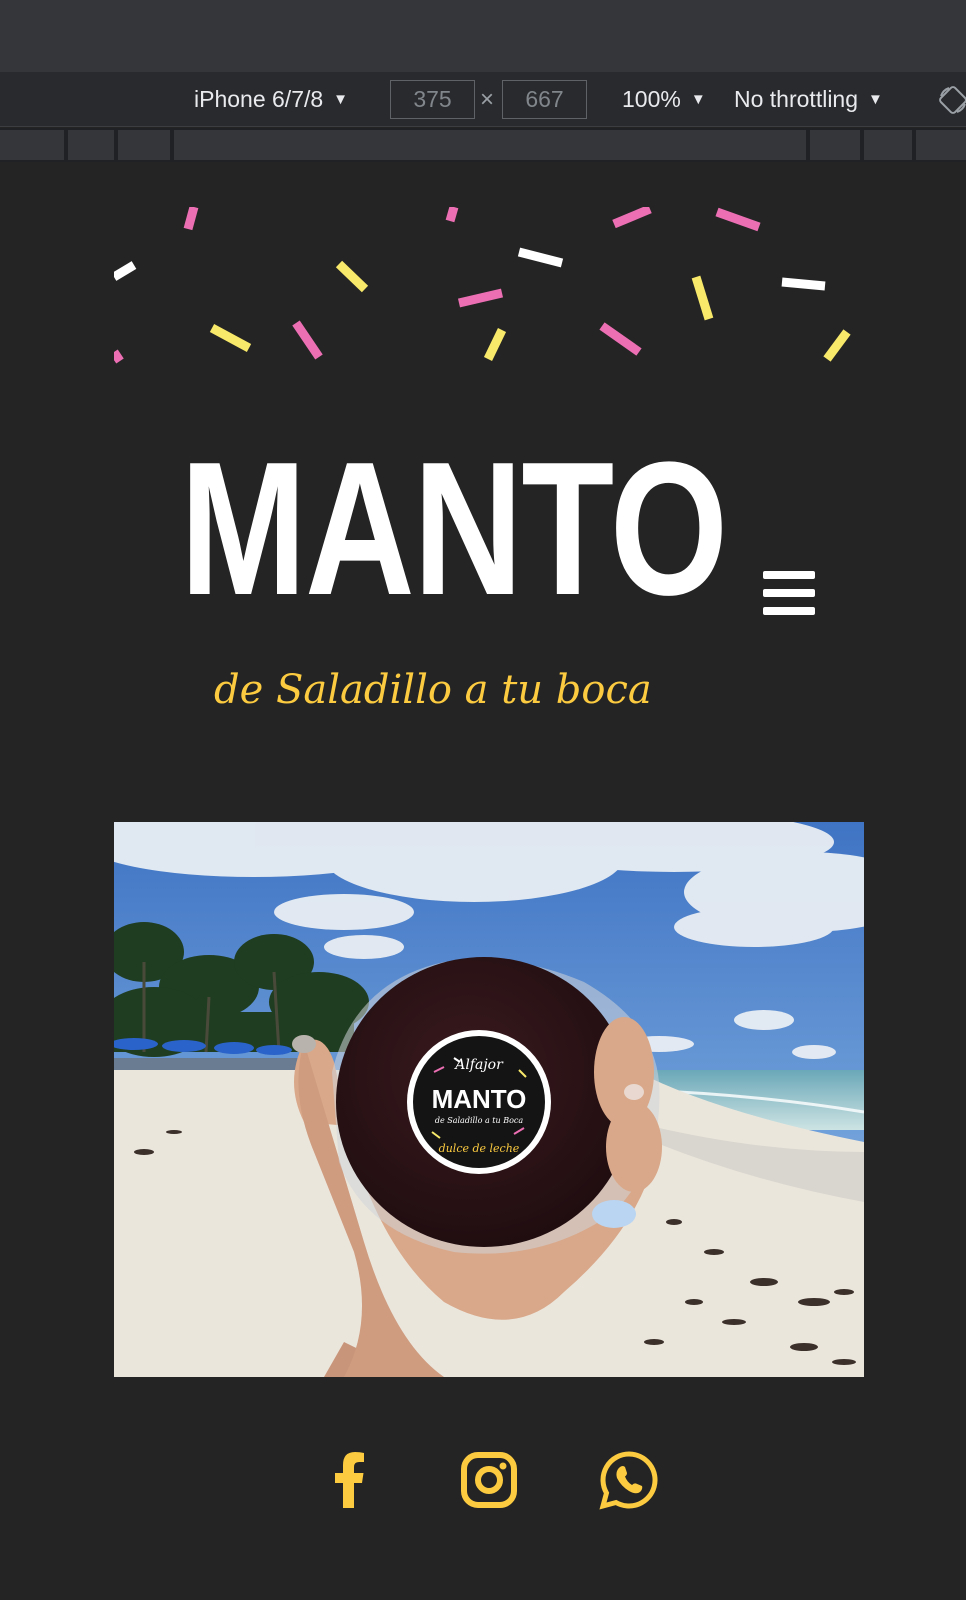 The width and height of the screenshot is (966, 1600). Describe the element at coordinates (432, 99) in the screenshot. I see `width-input: 375` at that location.